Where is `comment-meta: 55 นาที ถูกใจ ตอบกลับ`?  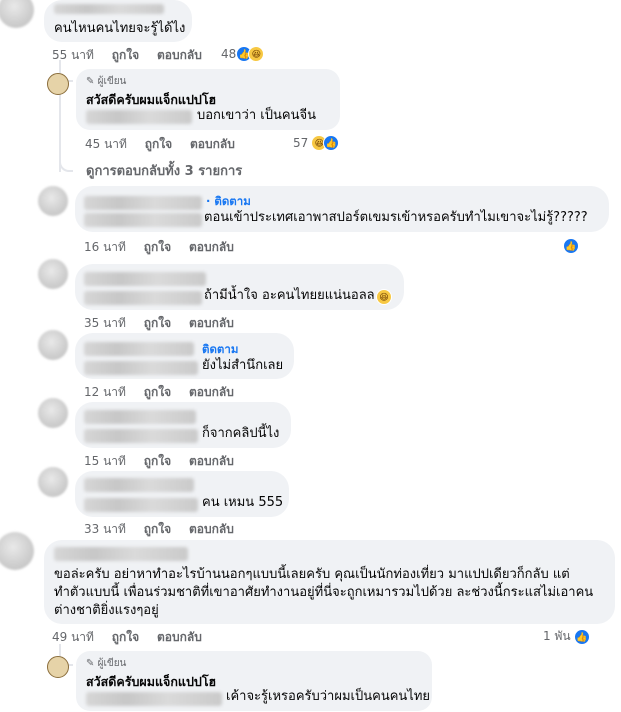 comment-meta: 55 นาที ถูกใจ ตอบกลับ is located at coordinates (134, 55).